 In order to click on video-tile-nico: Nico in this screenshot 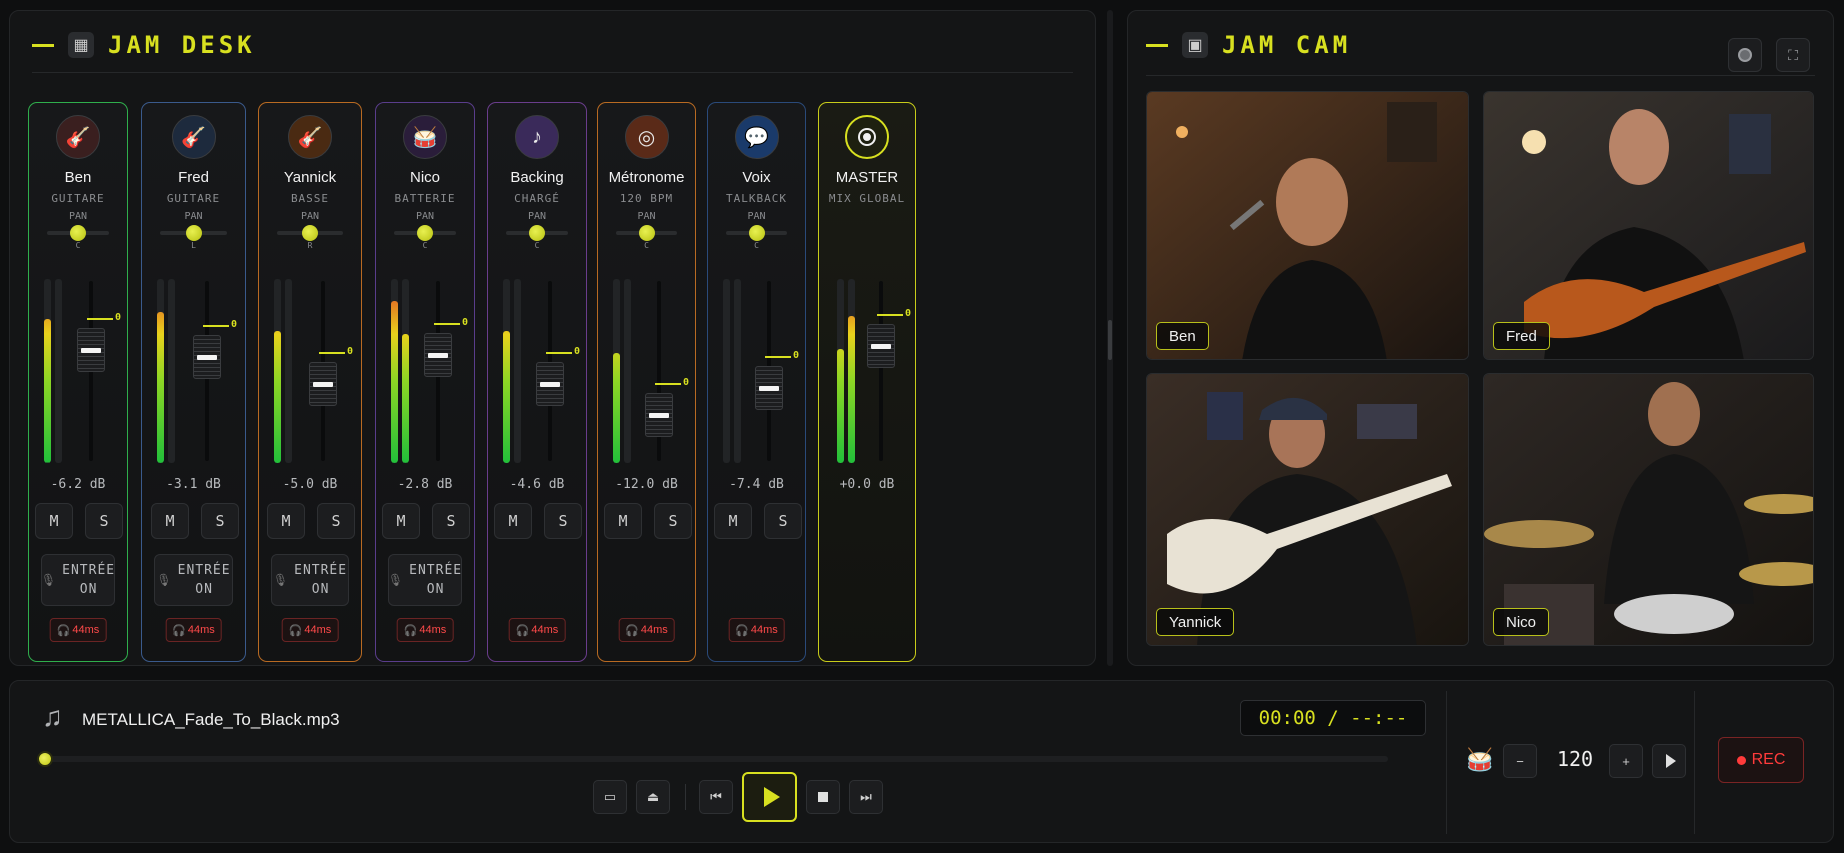, I will do `click(1648, 509)`.